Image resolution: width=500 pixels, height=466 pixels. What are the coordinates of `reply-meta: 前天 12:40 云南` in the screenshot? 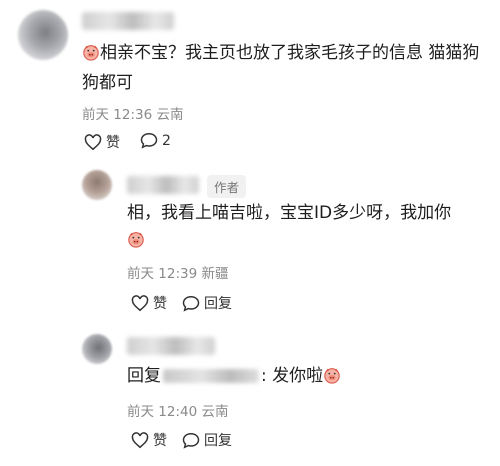 It's located at (178, 410).